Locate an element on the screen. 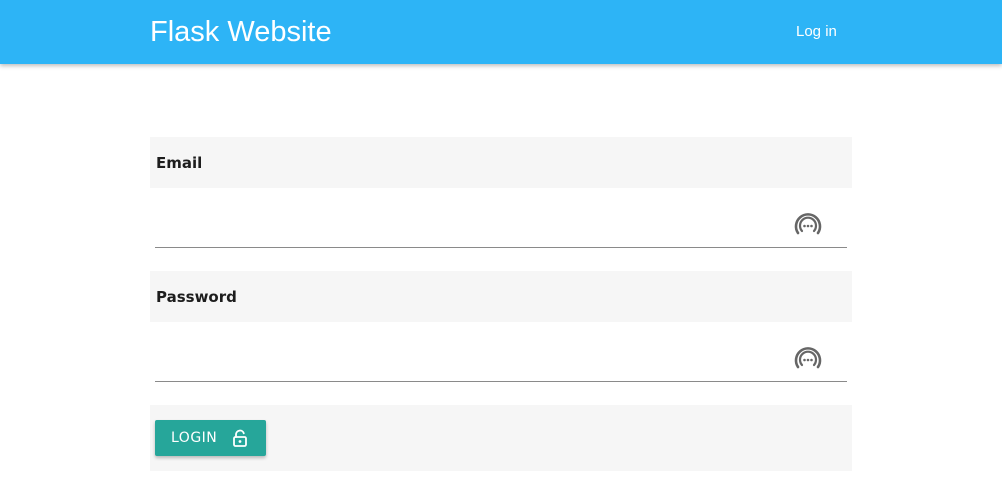 The height and width of the screenshot is (497, 1002). nav-login-link: Log in is located at coordinates (816, 32).